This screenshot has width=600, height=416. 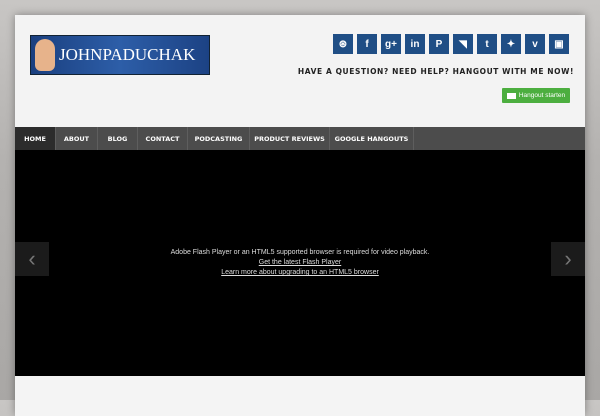 I want to click on nav-home: HOME, so click(x=35, y=138).